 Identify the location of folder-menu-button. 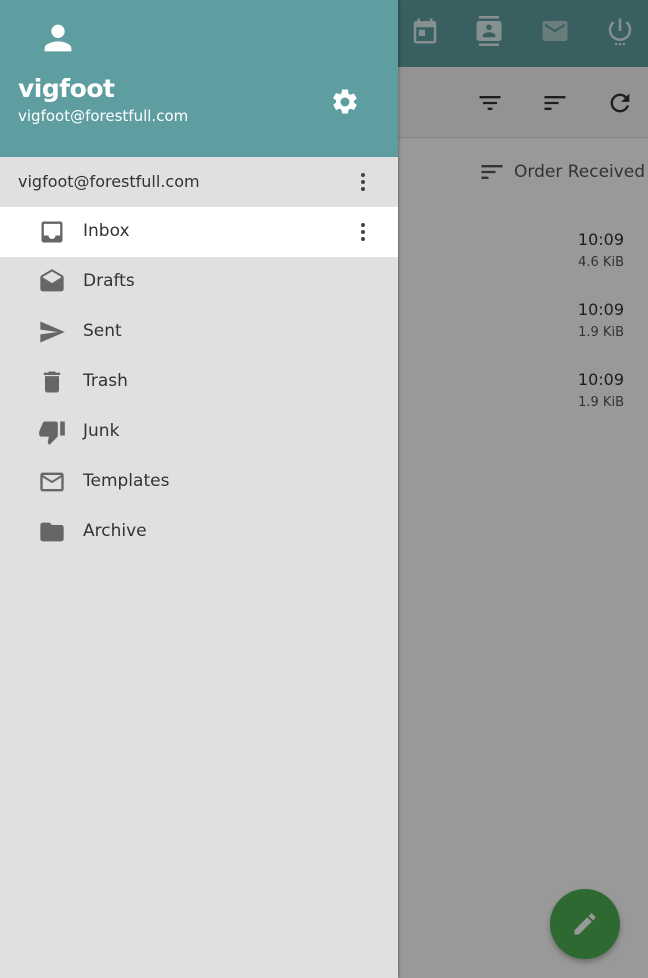
(363, 232).